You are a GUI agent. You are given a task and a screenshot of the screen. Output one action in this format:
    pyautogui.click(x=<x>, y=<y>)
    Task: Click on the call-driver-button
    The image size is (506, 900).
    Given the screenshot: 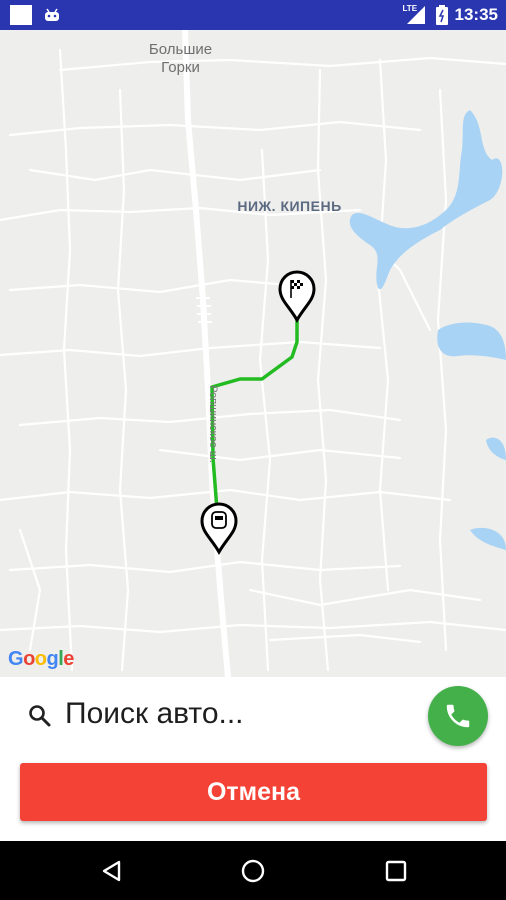 What is the action you would take?
    pyautogui.click(x=458, y=716)
    